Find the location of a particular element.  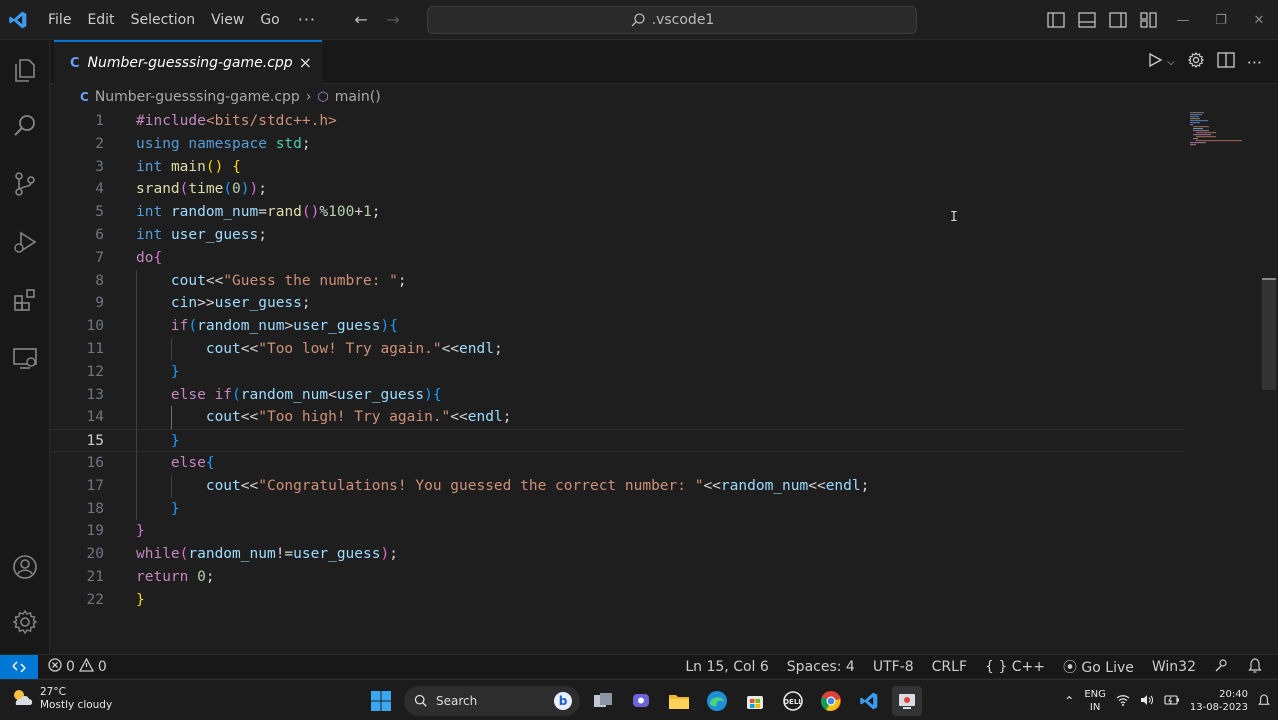

breadcrumb-symbol: main() is located at coordinates (358, 97).